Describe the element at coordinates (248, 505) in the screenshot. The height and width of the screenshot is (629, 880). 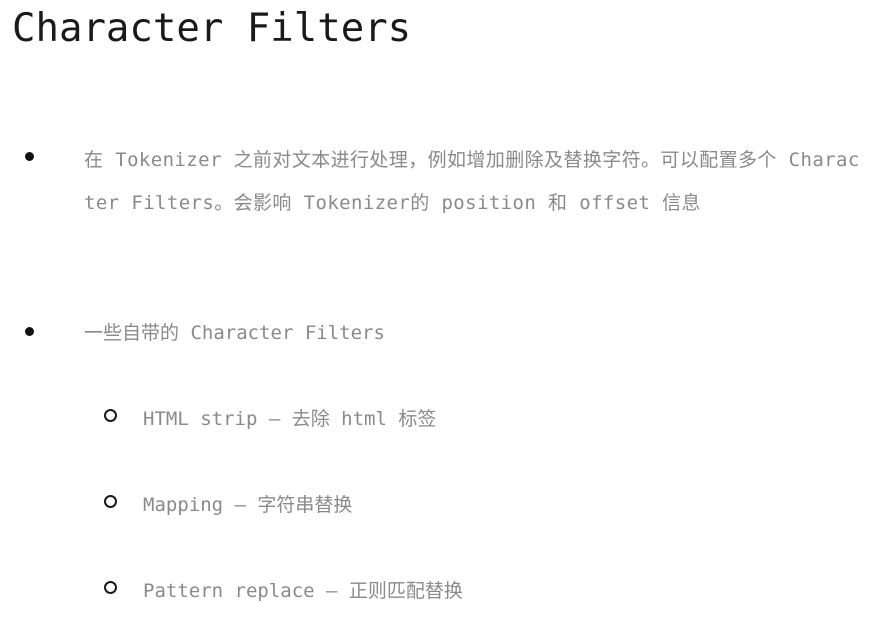
I see `sub-bullet-text-mapping: Mapping – 字符串替换` at that location.